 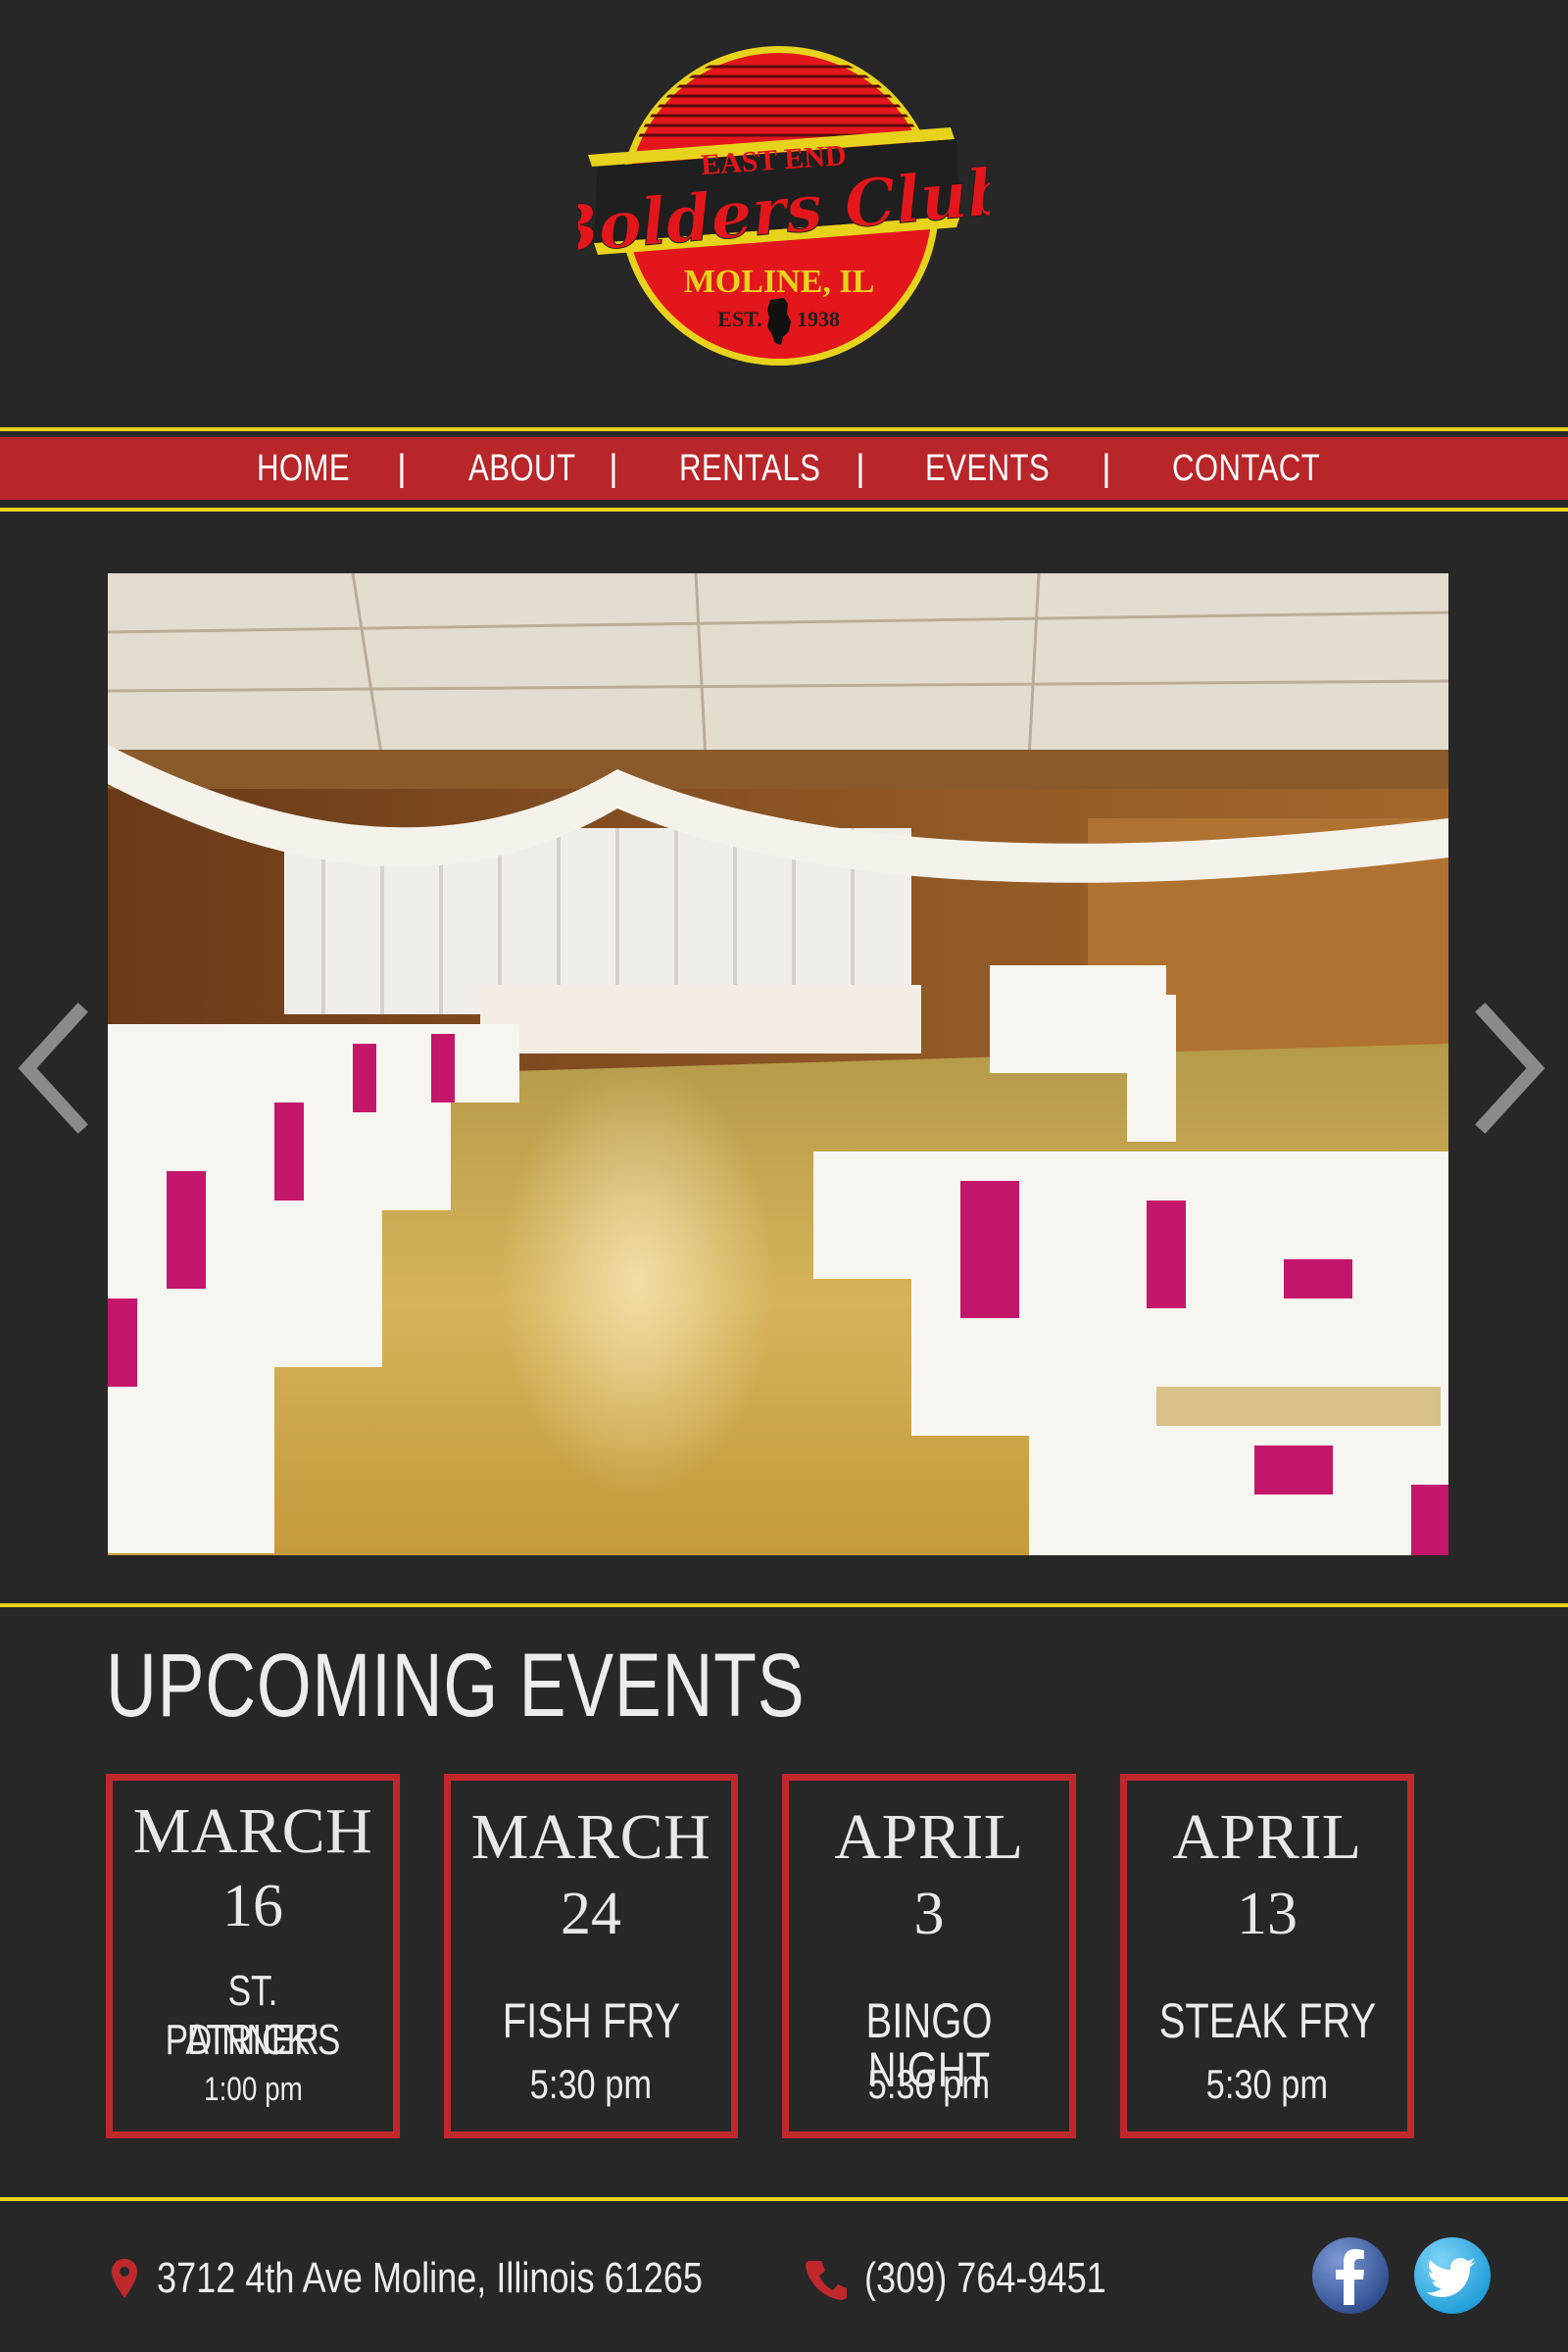 I want to click on event-name: STEAK FRY, so click(x=1267, y=2020).